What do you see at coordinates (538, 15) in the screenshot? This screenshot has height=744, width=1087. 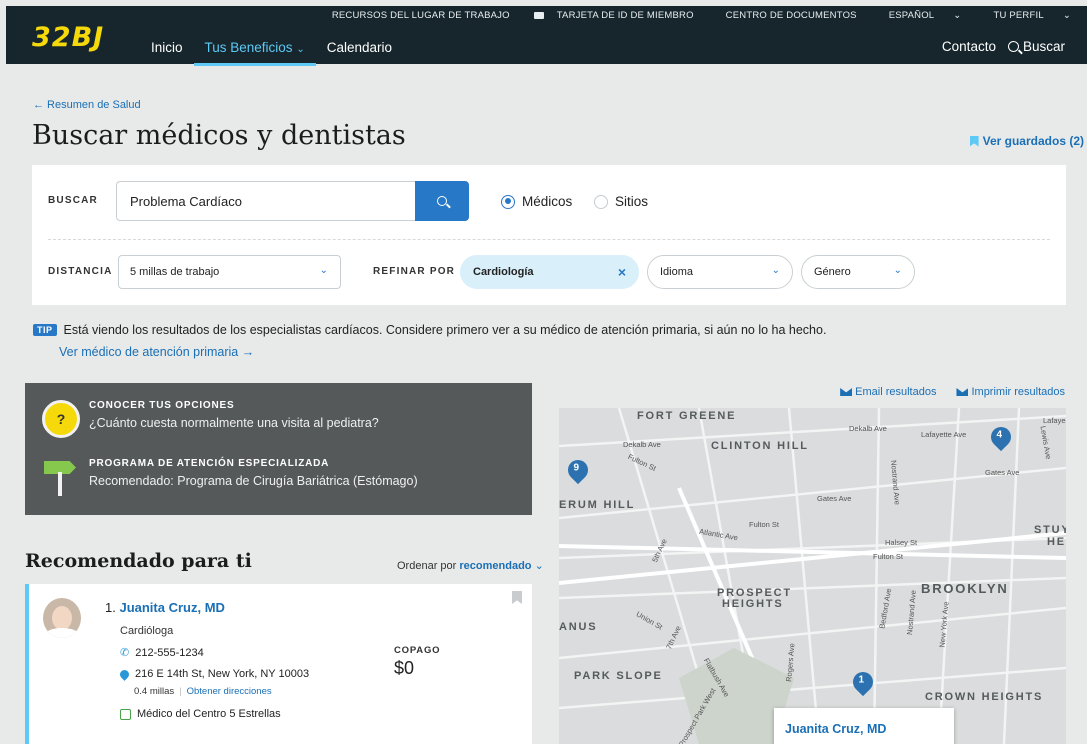 I see `id-card-icon` at bounding box center [538, 15].